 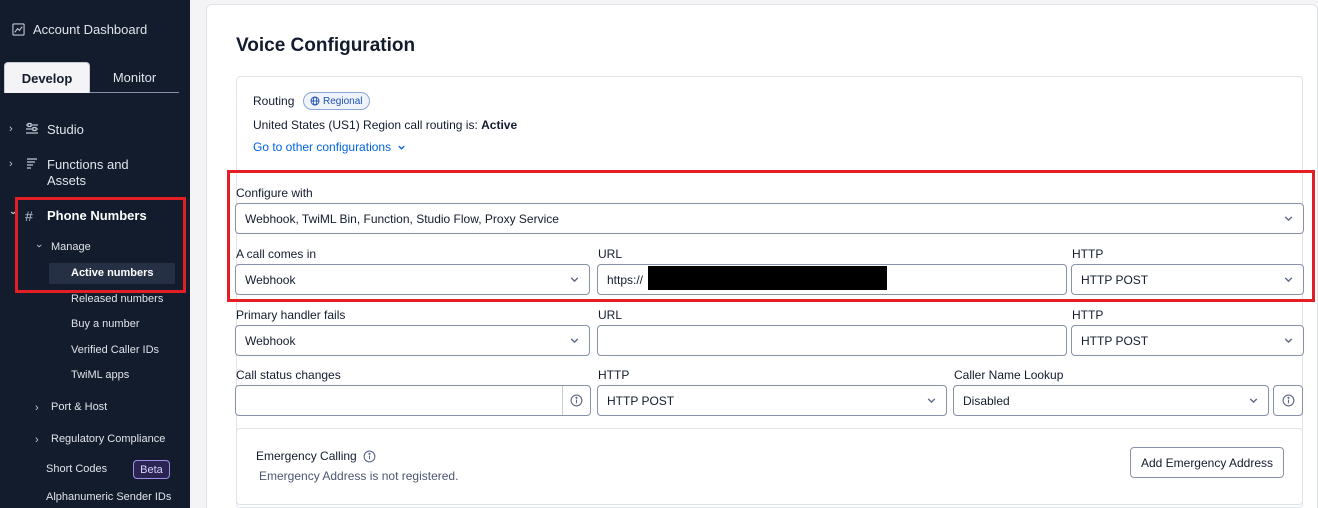 What do you see at coordinates (1115, 279) in the screenshot?
I see `call-http-value: HTTP POST` at bounding box center [1115, 279].